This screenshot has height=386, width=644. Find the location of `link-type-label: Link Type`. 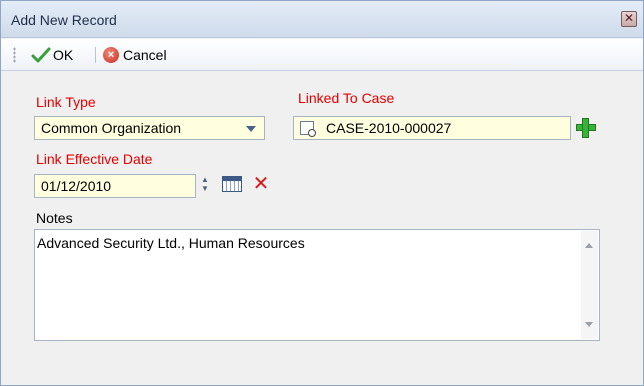

link-type-label: Link Type is located at coordinates (66, 102).